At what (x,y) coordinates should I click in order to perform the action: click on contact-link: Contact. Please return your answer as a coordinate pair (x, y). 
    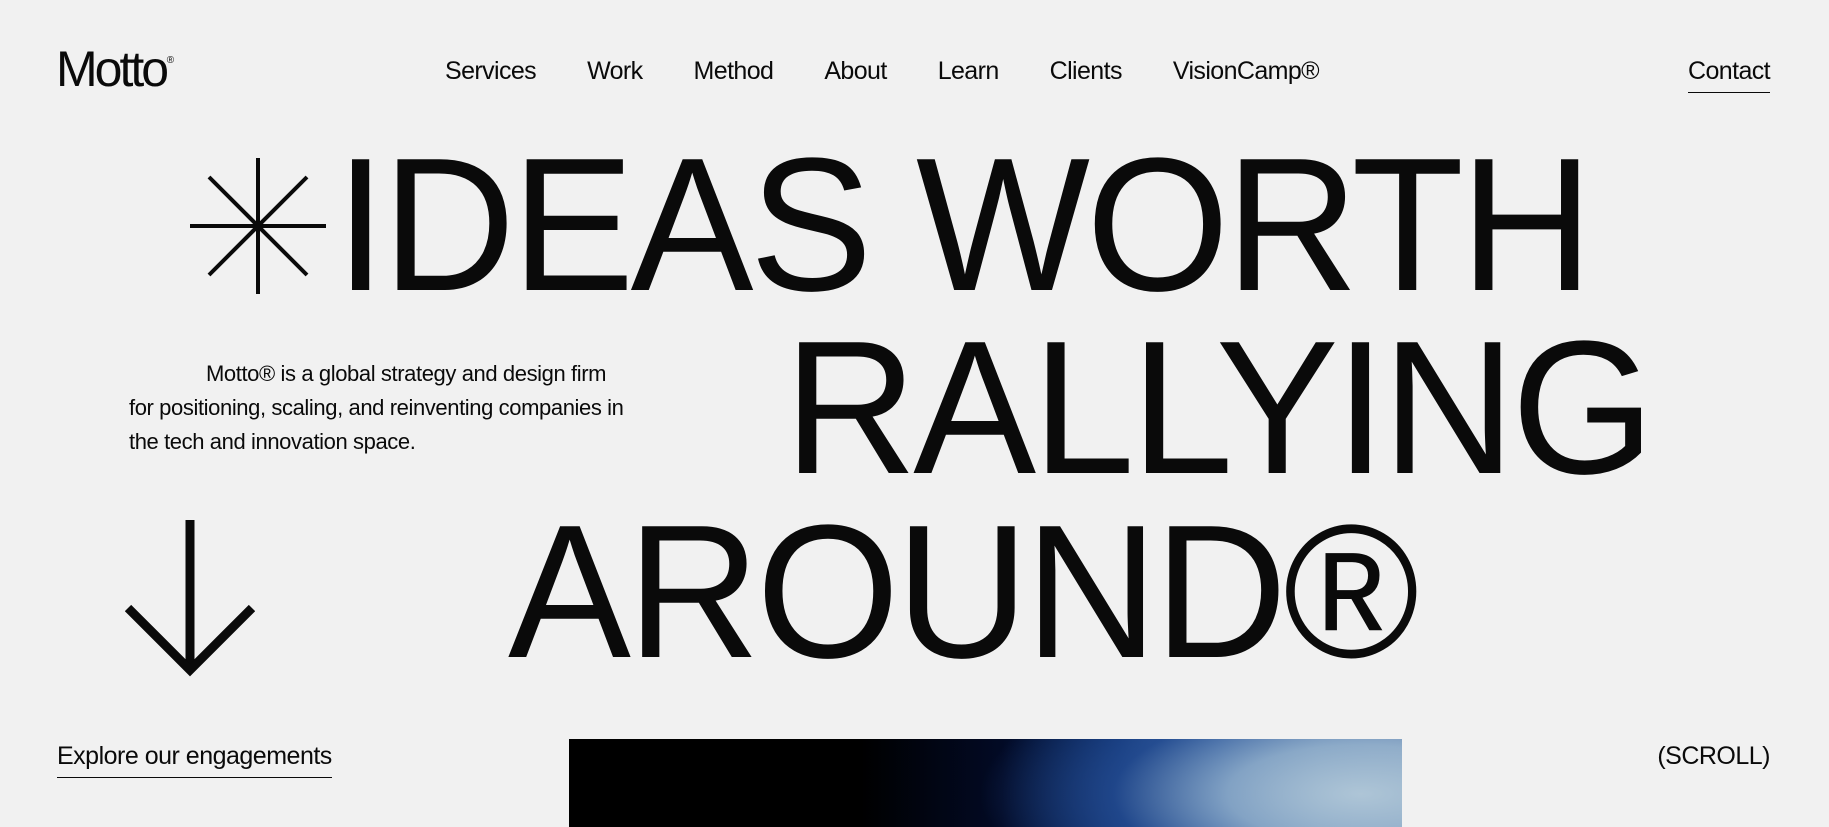
    Looking at the image, I should click on (1729, 75).